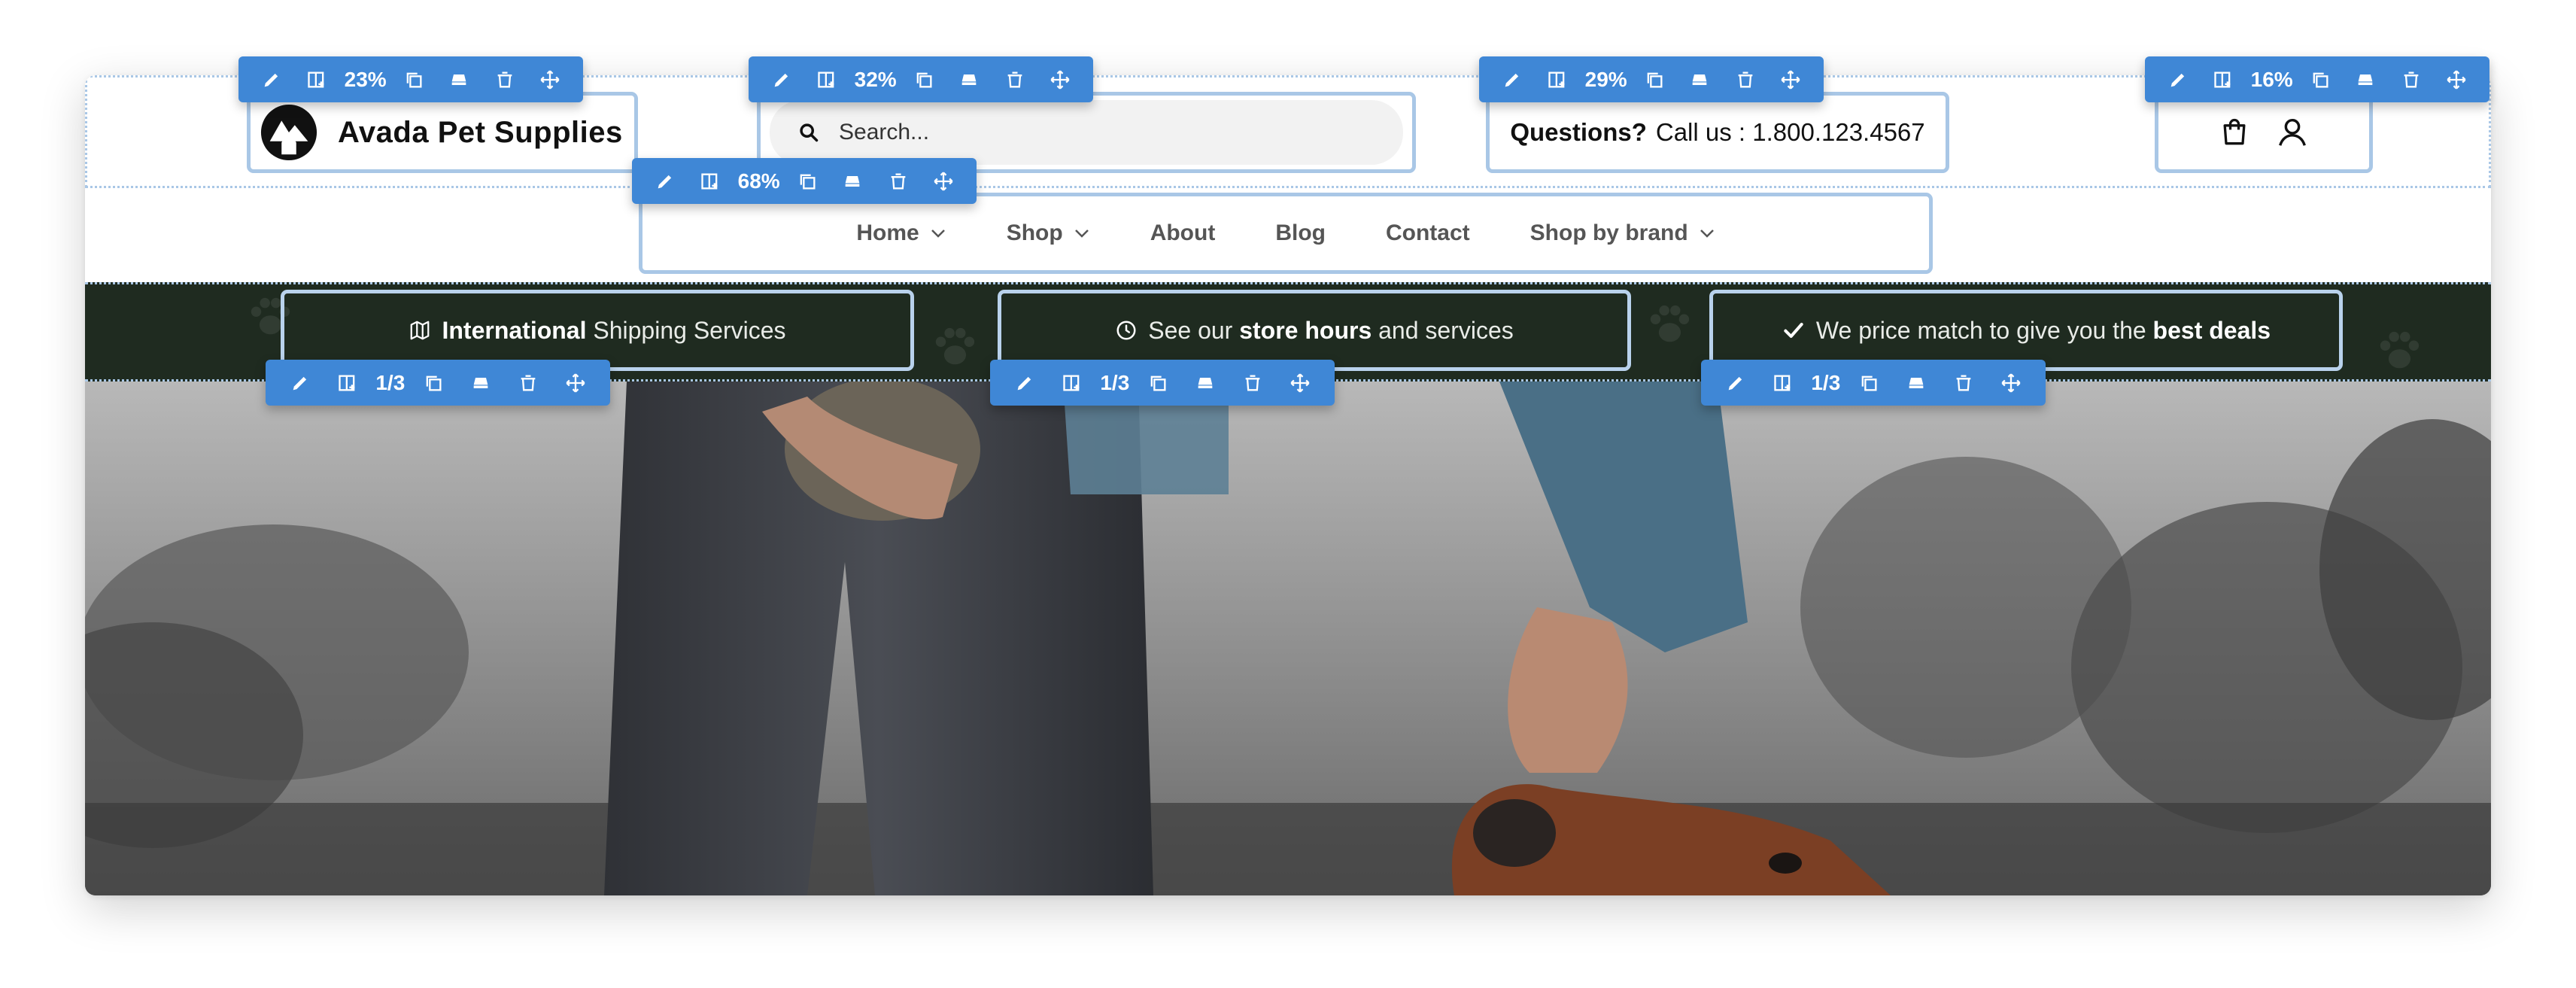 This screenshot has height=988, width=2576. Describe the element at coordinates (1126, 330) in the screenshot. I see `clock-icon` at that location.